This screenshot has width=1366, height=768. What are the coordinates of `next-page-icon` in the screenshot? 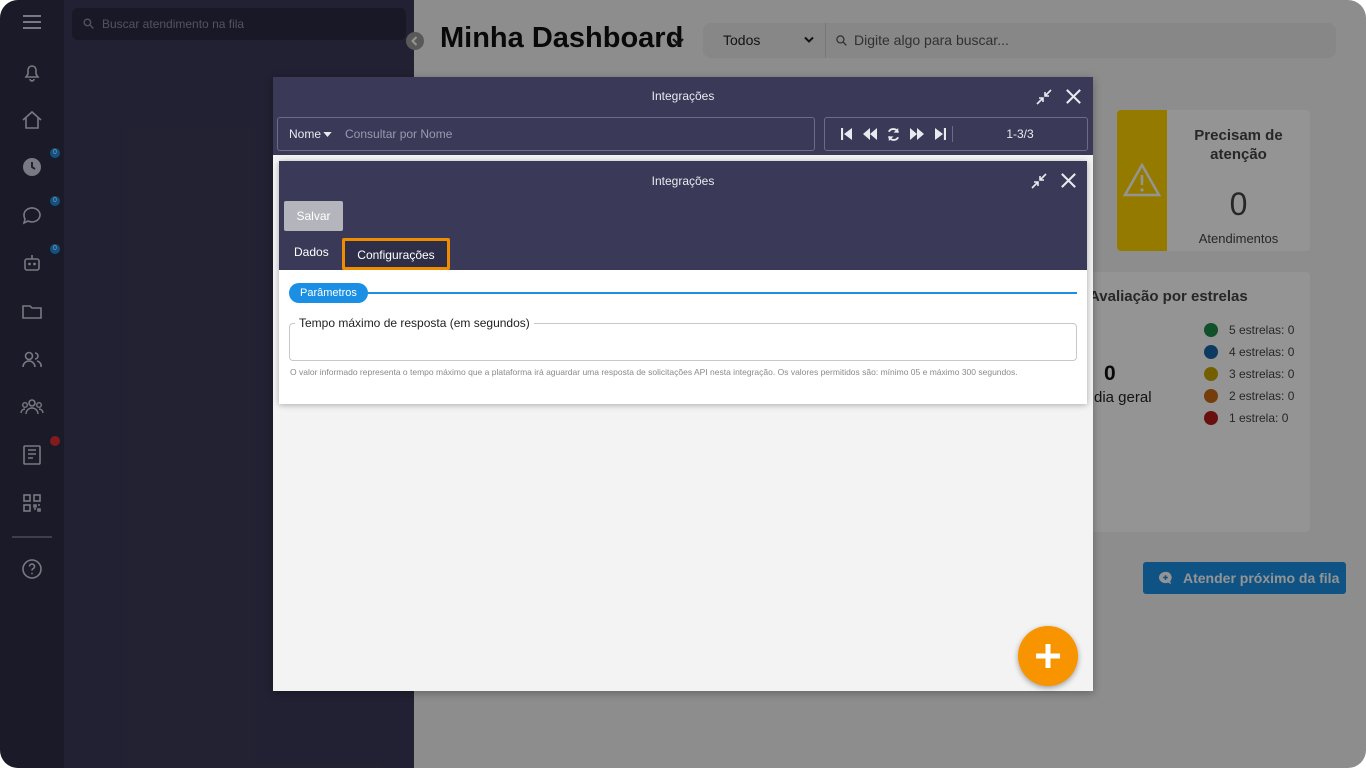 It's located at (917, 134).